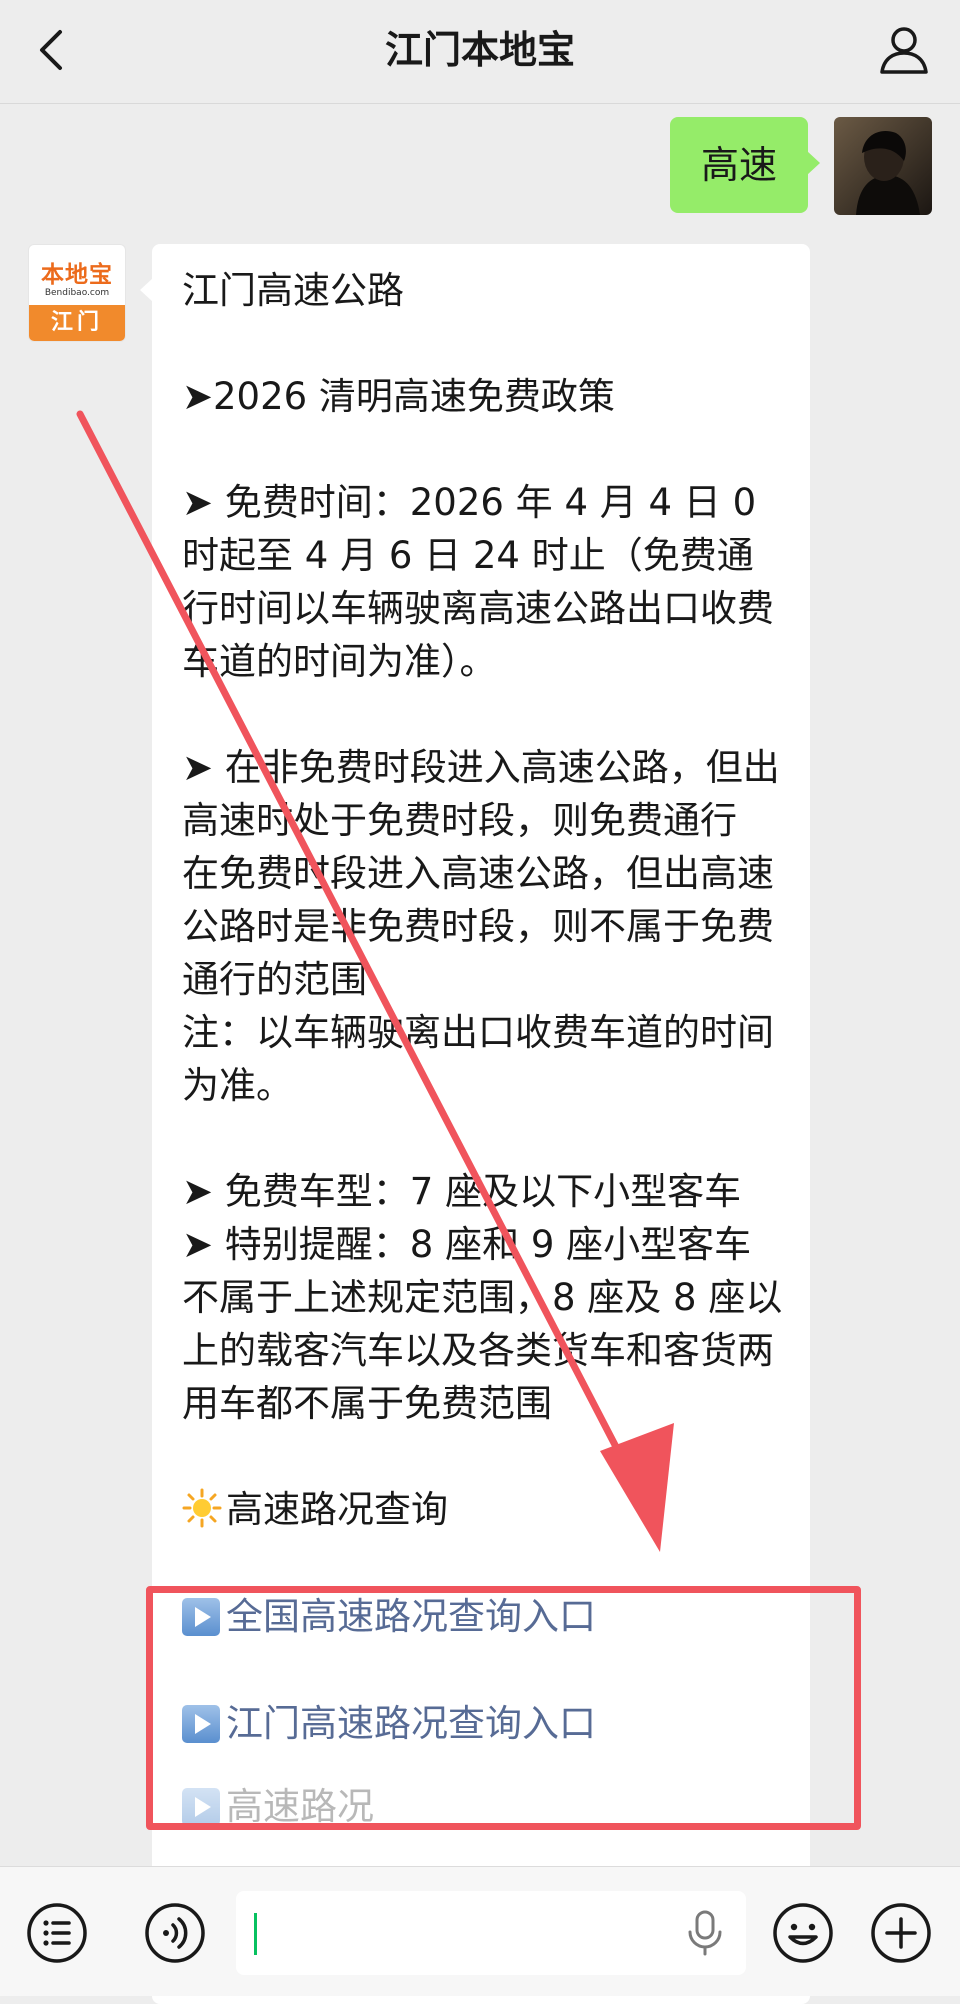 The width and height of the screenshot is (960, 2004). What do you see at coordinates (503, 1708) in the screenshot?
I see `annotation-highlight-box` at bounding box center [503, 1708].